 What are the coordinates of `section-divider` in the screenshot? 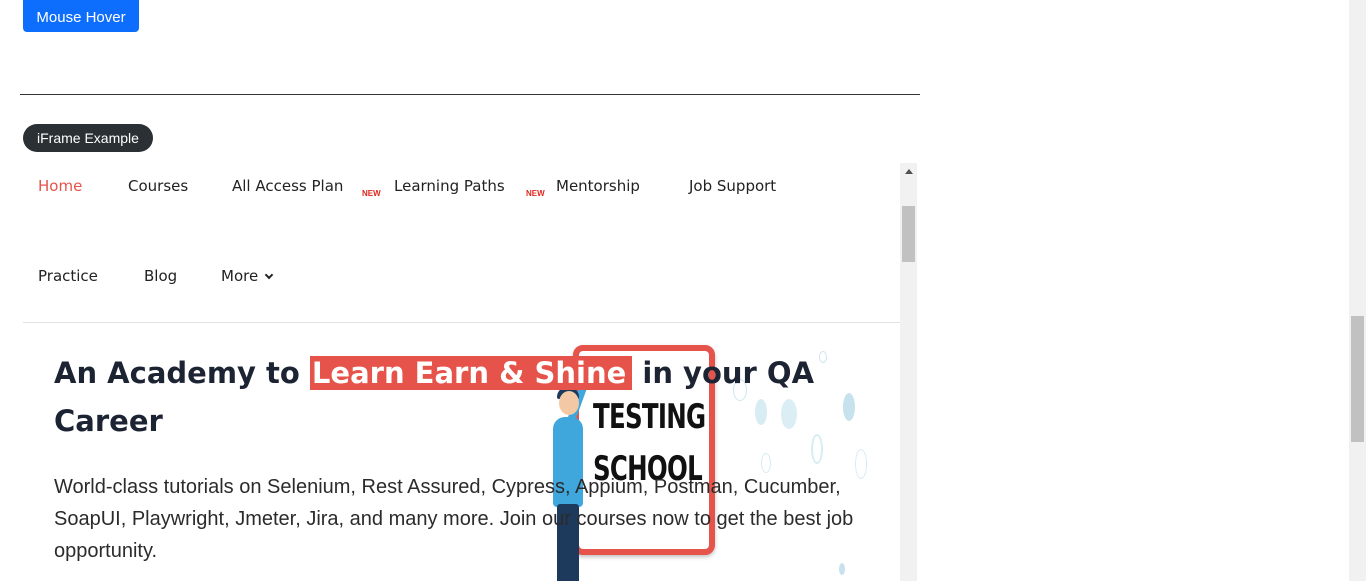 It's located at (470, 94).